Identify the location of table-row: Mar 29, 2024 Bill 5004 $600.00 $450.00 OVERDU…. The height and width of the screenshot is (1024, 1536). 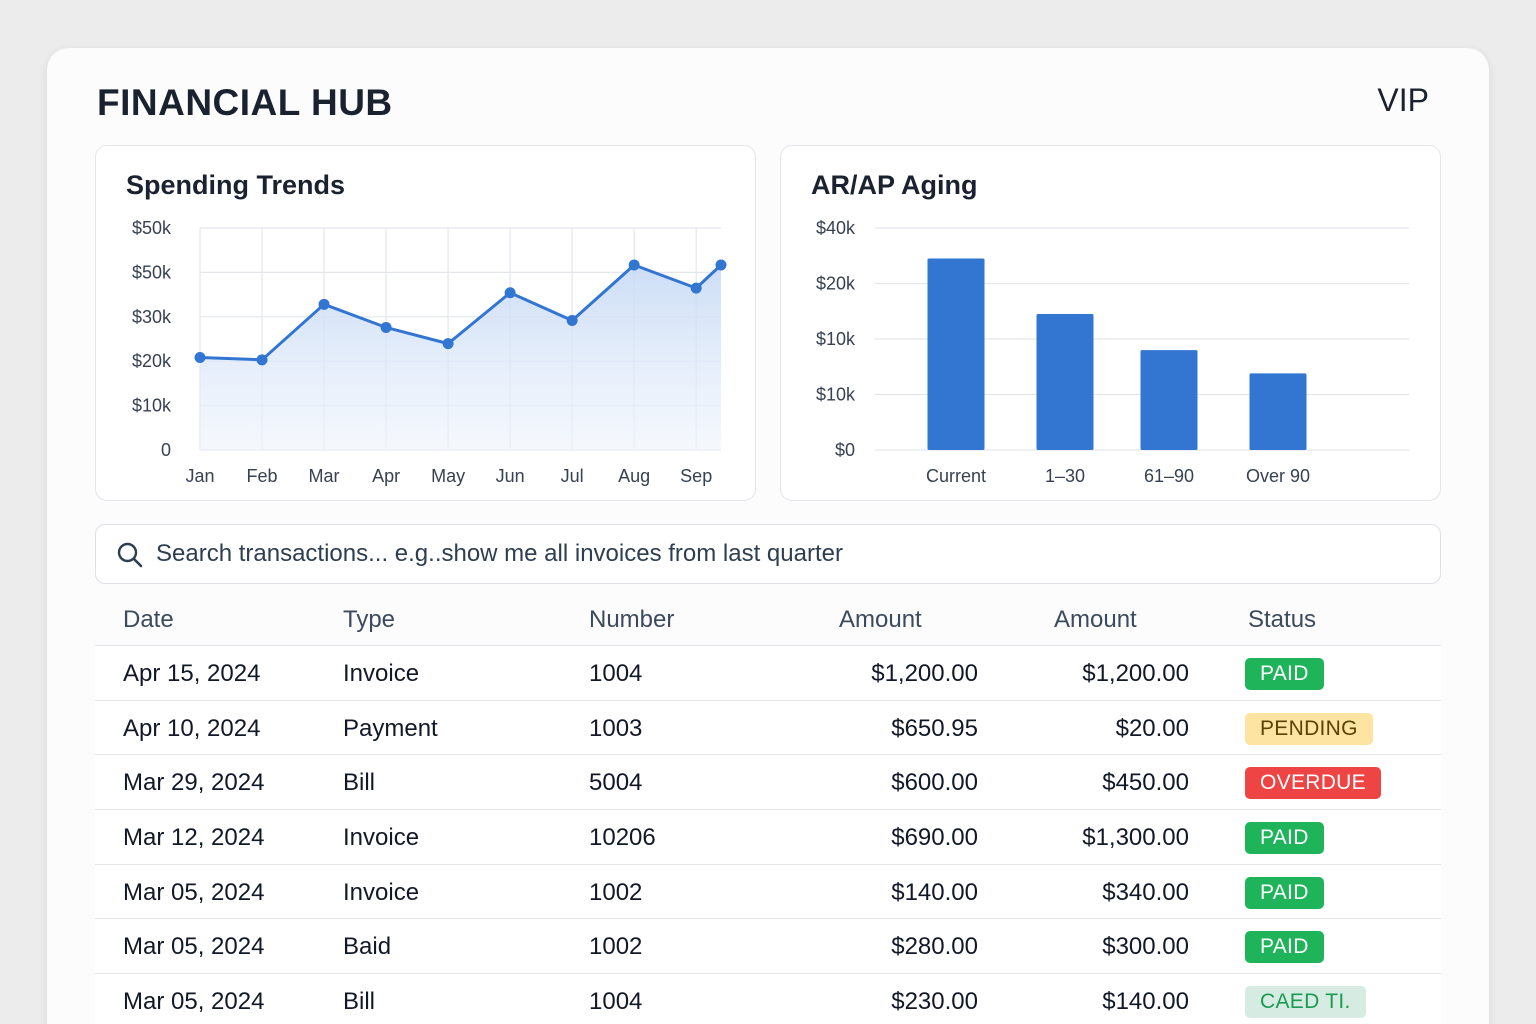
(768, 783).